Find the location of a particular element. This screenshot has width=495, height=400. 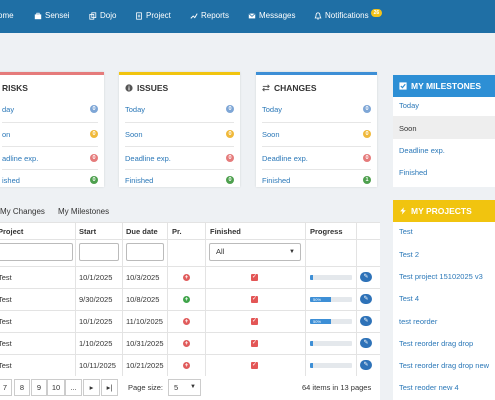

issues-row-today: Today 0 is located at coordinates (179, 109).